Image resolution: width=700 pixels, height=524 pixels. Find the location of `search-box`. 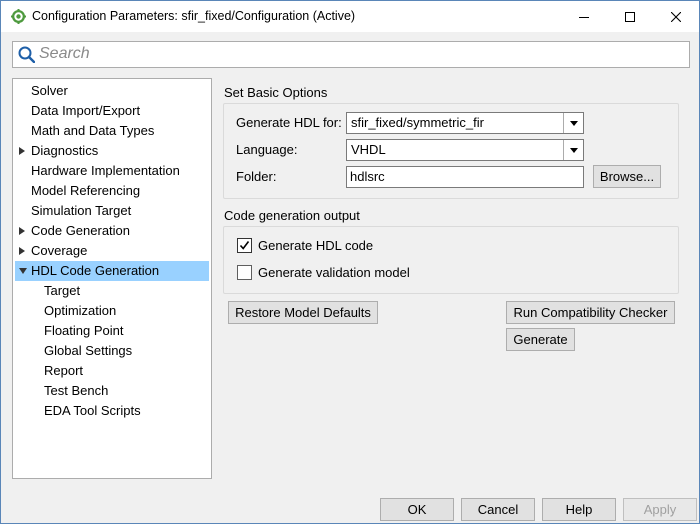

search-box is located at coordinates (351, 54).